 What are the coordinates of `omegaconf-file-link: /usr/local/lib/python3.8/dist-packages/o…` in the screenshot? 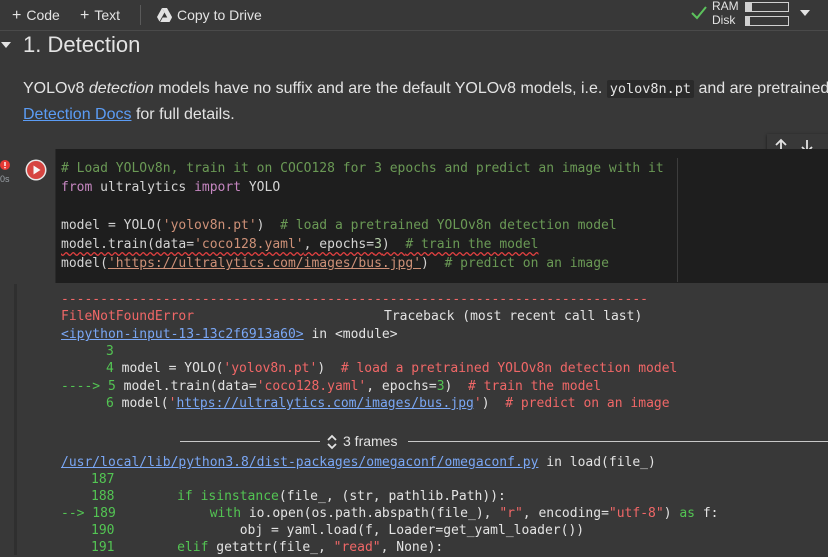 It's located at (299, 462).